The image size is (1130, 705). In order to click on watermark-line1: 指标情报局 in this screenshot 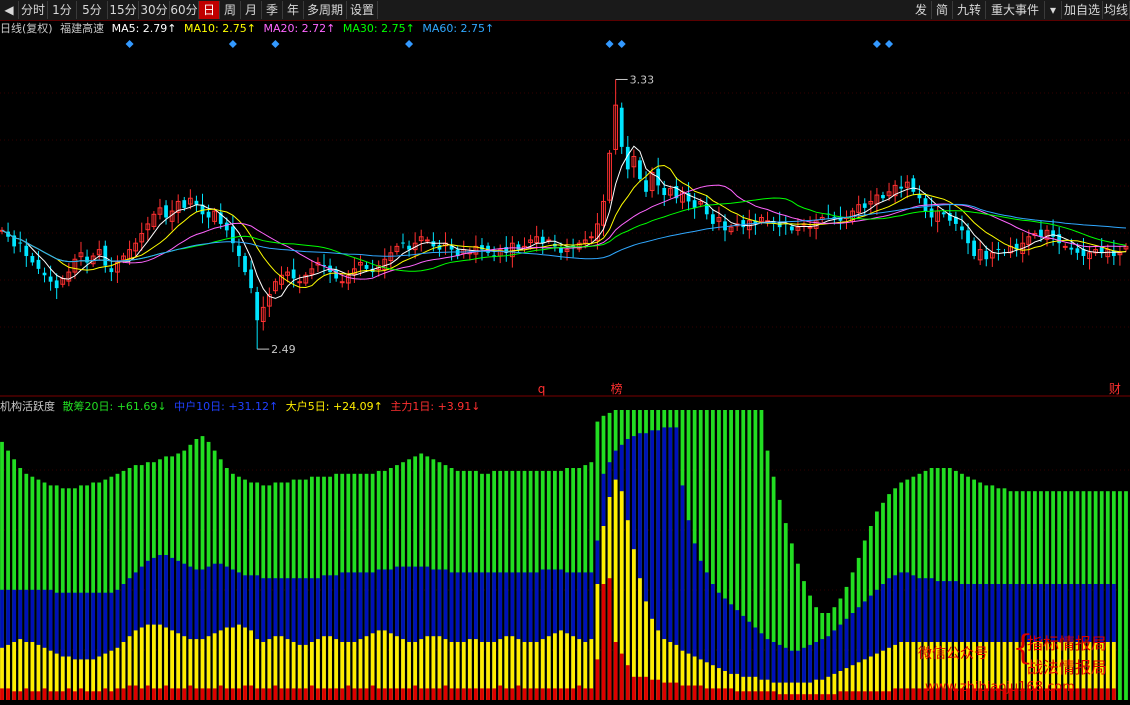, I will do `click(1067, 643)`.